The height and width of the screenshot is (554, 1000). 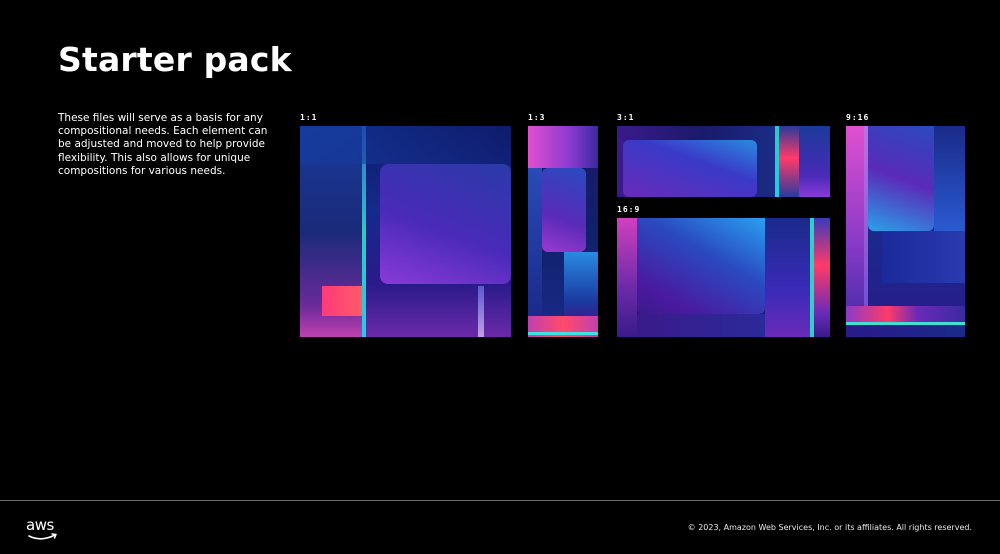 What do you see at coordinates (629, 209) in the screenshot?
I see `panel-label-16-9: 16:9` at bounding box center [629, 209].